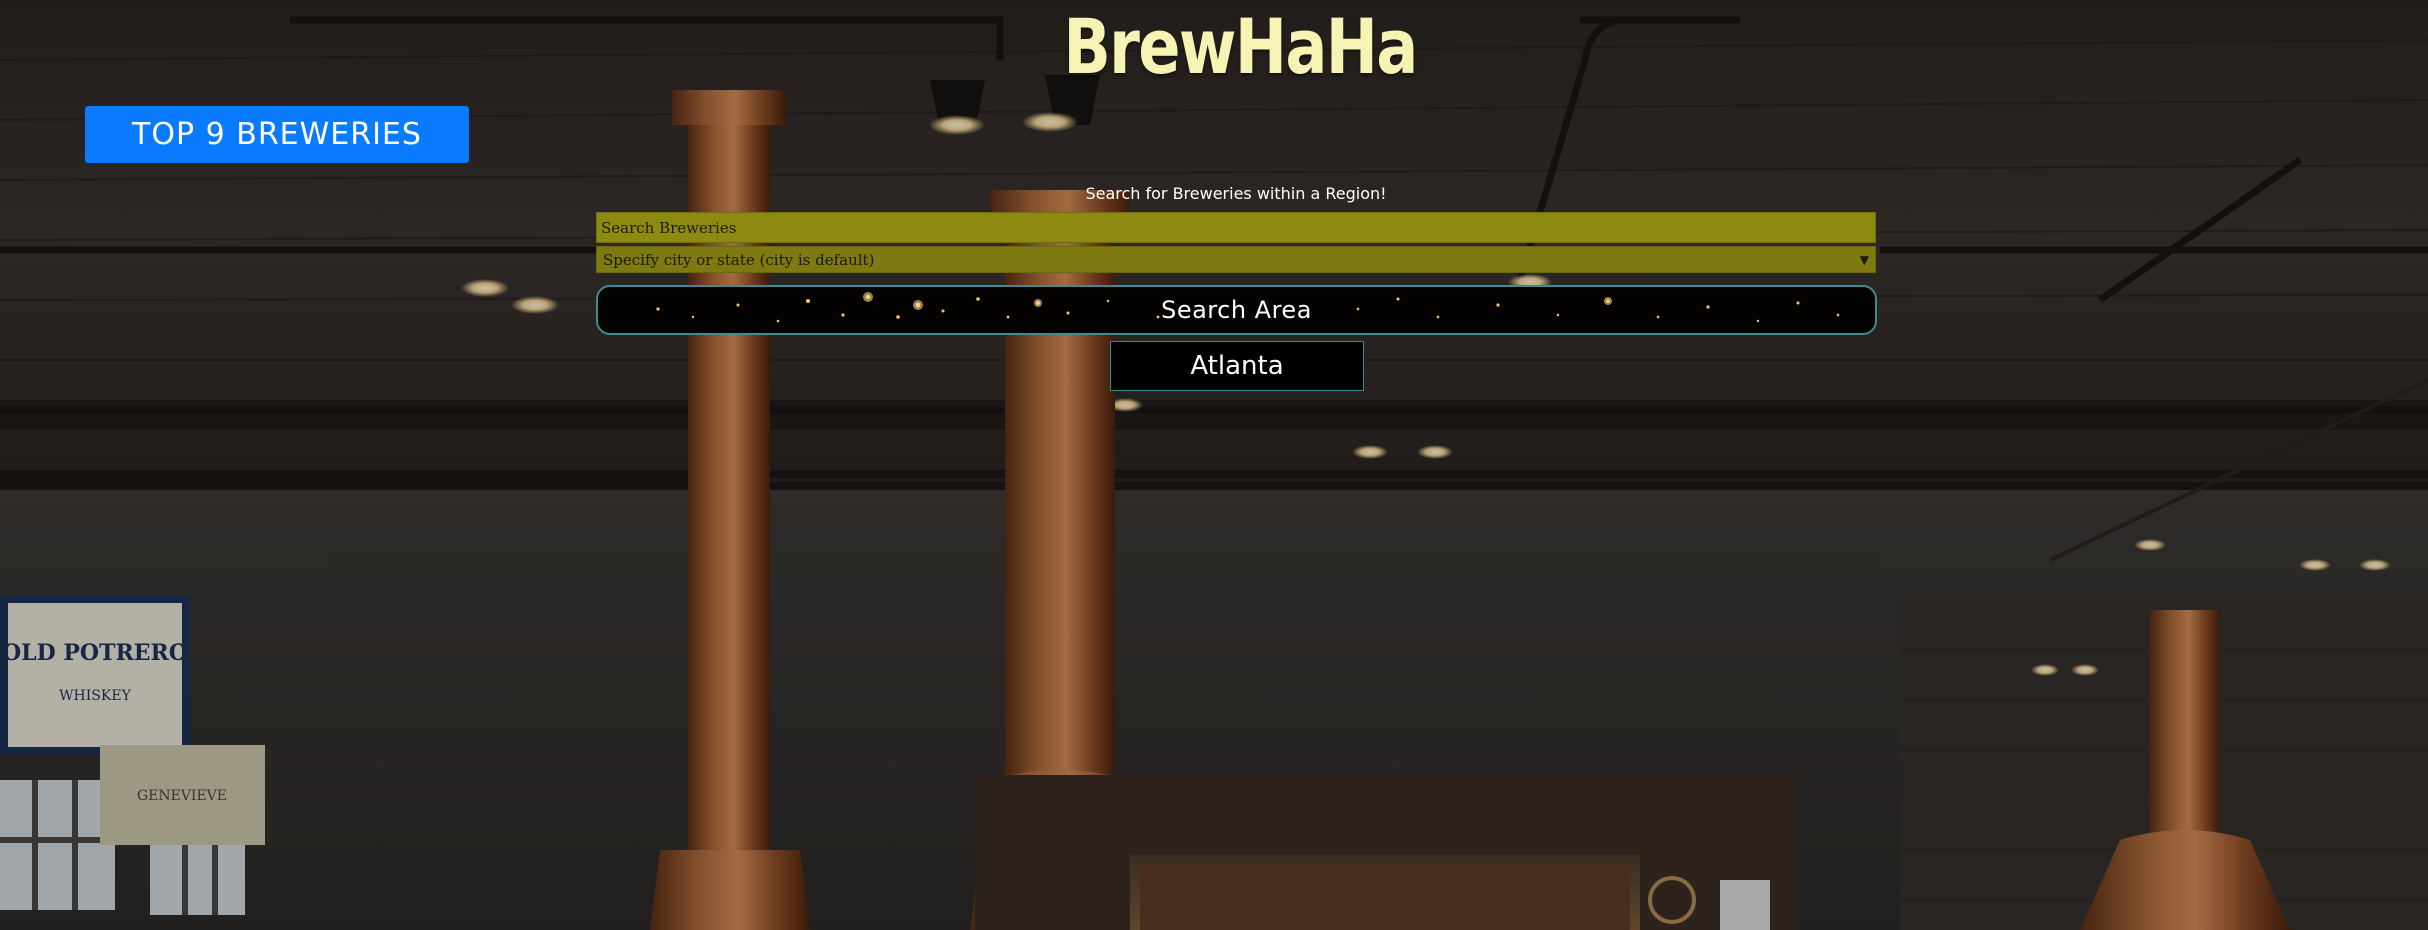 The height and width of the screenshot is (930, 2428). I want to click on search-heading: Search for Breweries within a Region!, so click(1236, 193).